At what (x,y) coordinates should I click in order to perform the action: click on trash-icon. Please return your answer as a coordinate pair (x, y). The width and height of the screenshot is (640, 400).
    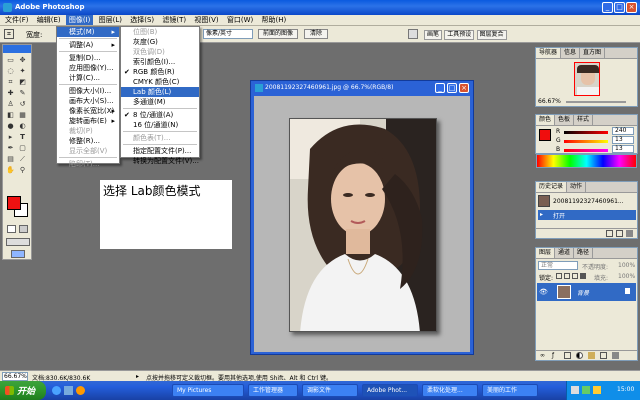
    Looking at the image, I should click on (629, 233).